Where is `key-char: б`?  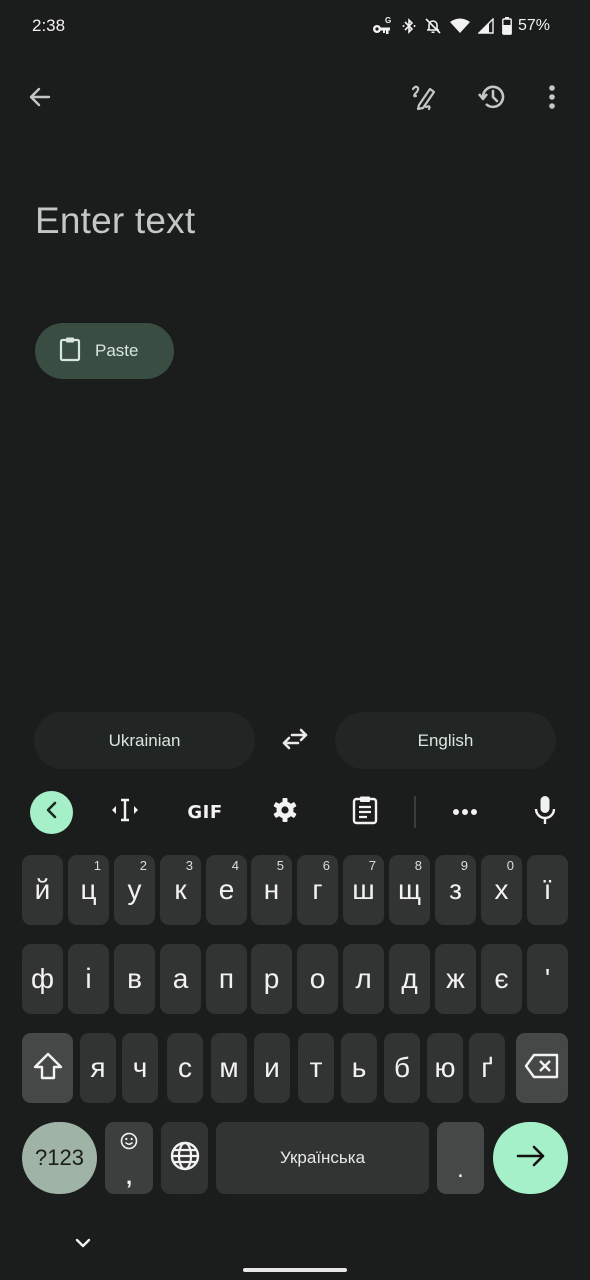 key-char: б is located at coordinates (402, 1067).